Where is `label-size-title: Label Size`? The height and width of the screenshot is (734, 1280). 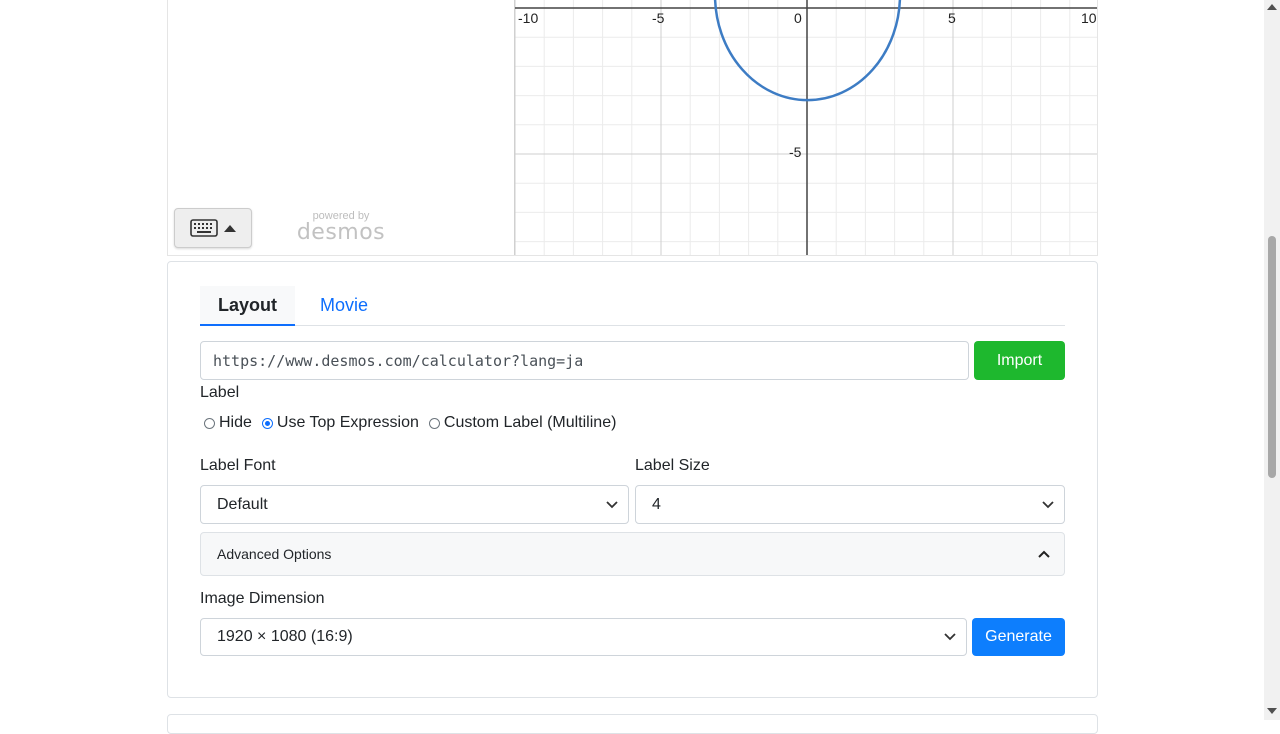
label-size-title: Label Size is located at coordinates (672, 465).